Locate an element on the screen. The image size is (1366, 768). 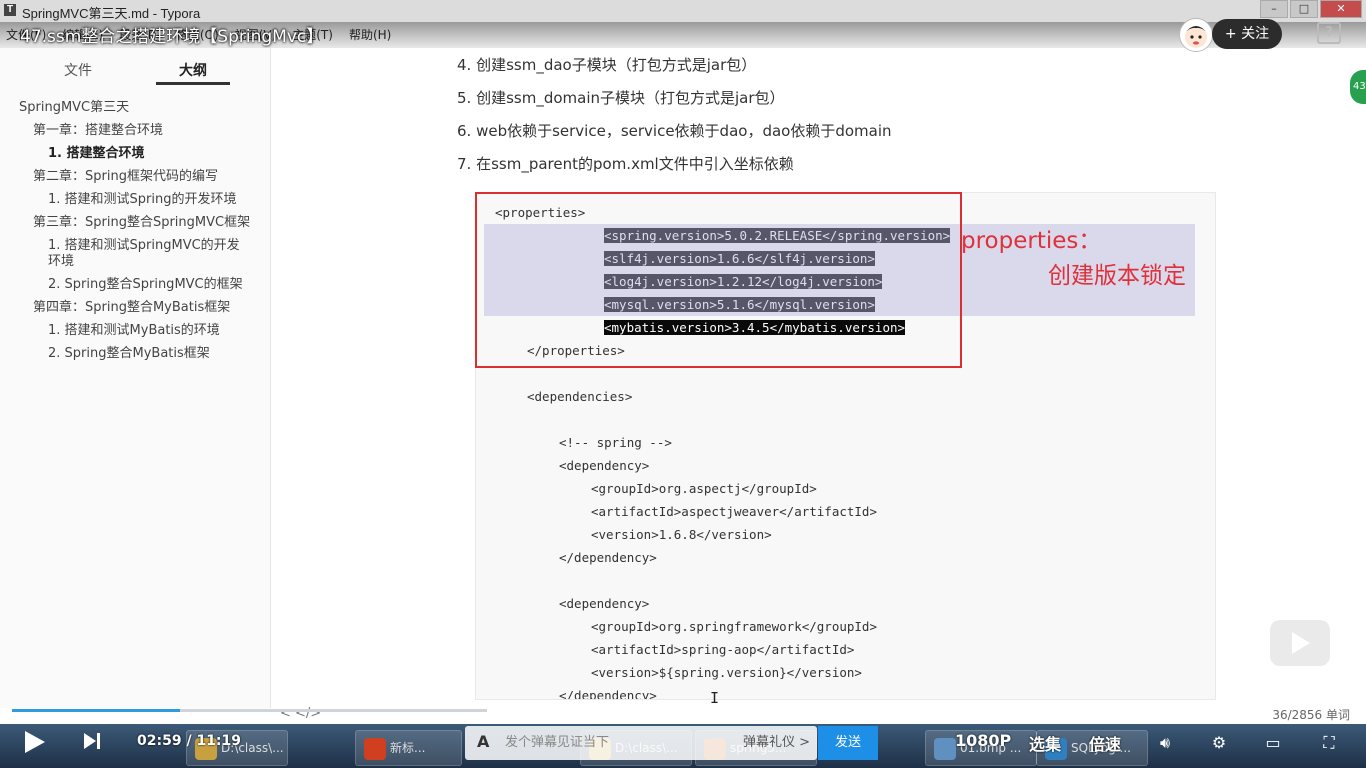
widescreen-icon: ▭ is located at coordinates (1273, 743).